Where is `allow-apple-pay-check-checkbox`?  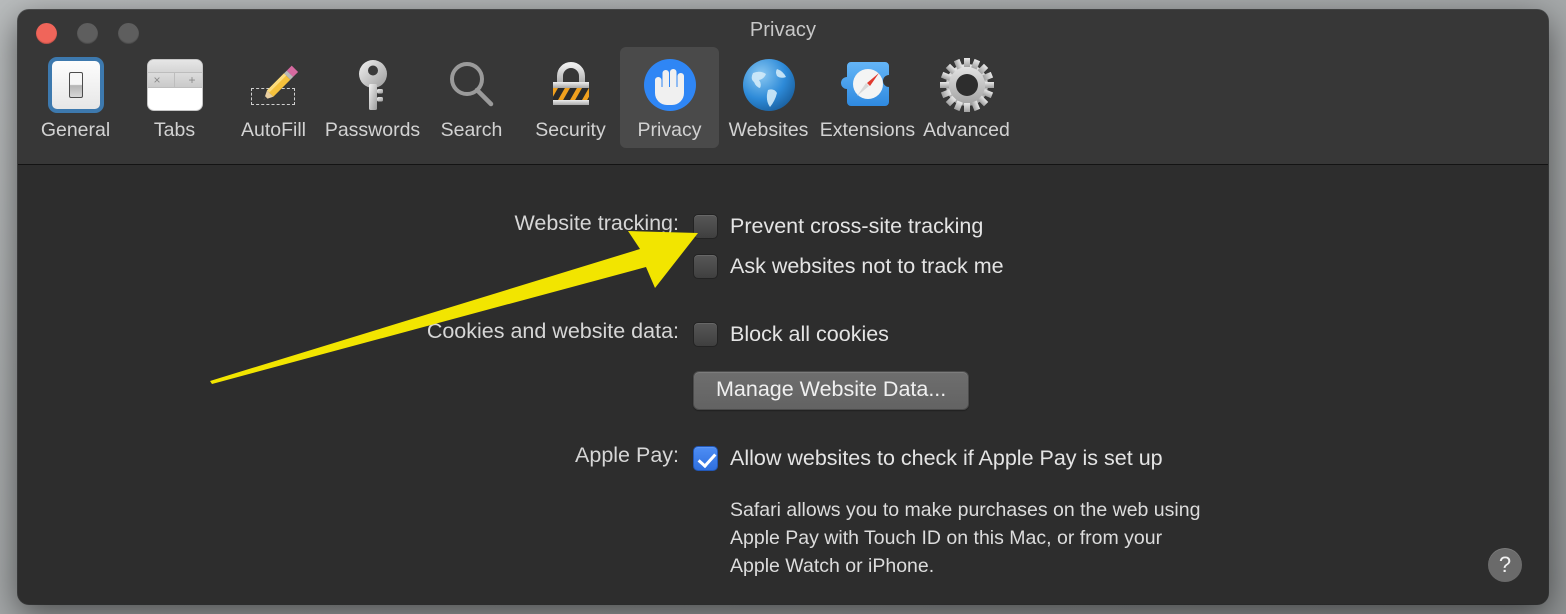 allow-apple-pay-check-checkbox is located at coordinates (705, 458).